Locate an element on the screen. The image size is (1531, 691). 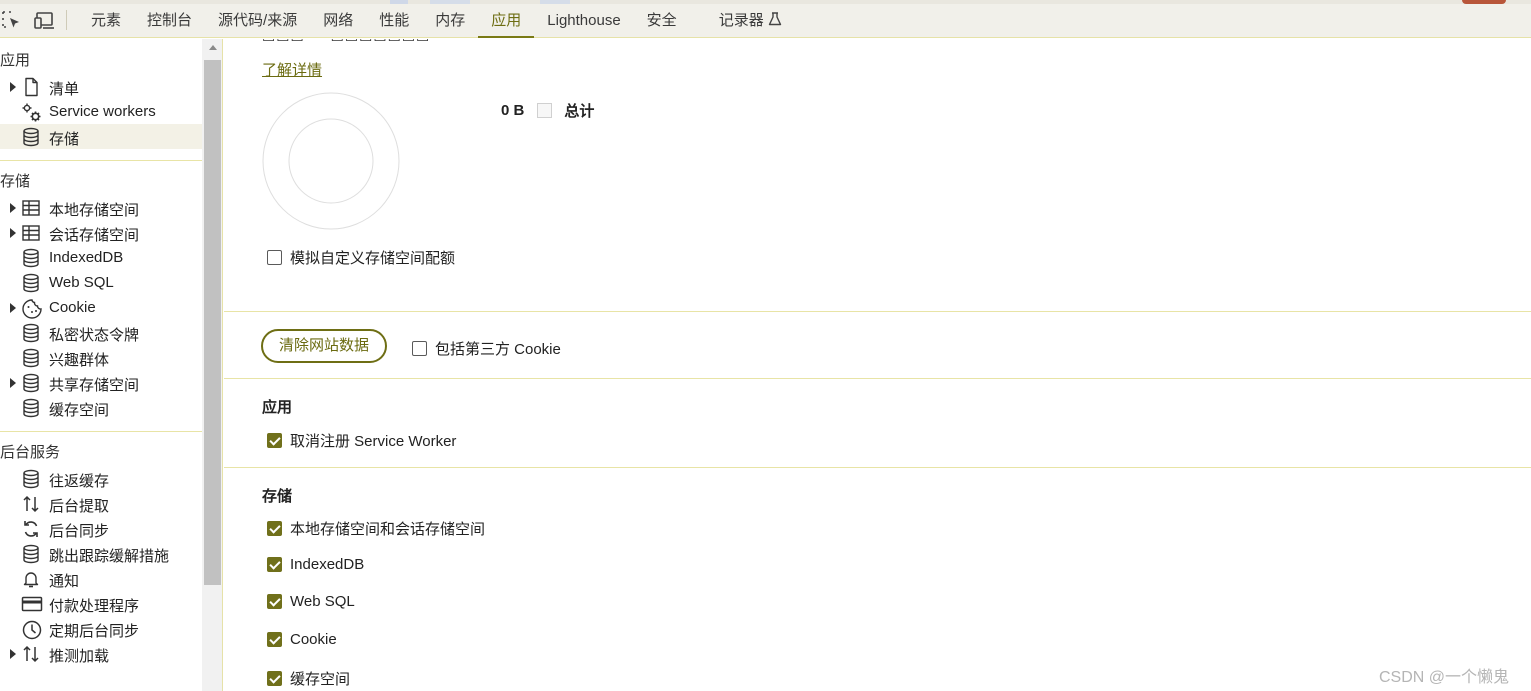
learn-more-link: 了解详情 is located at coordinates (292, 69).